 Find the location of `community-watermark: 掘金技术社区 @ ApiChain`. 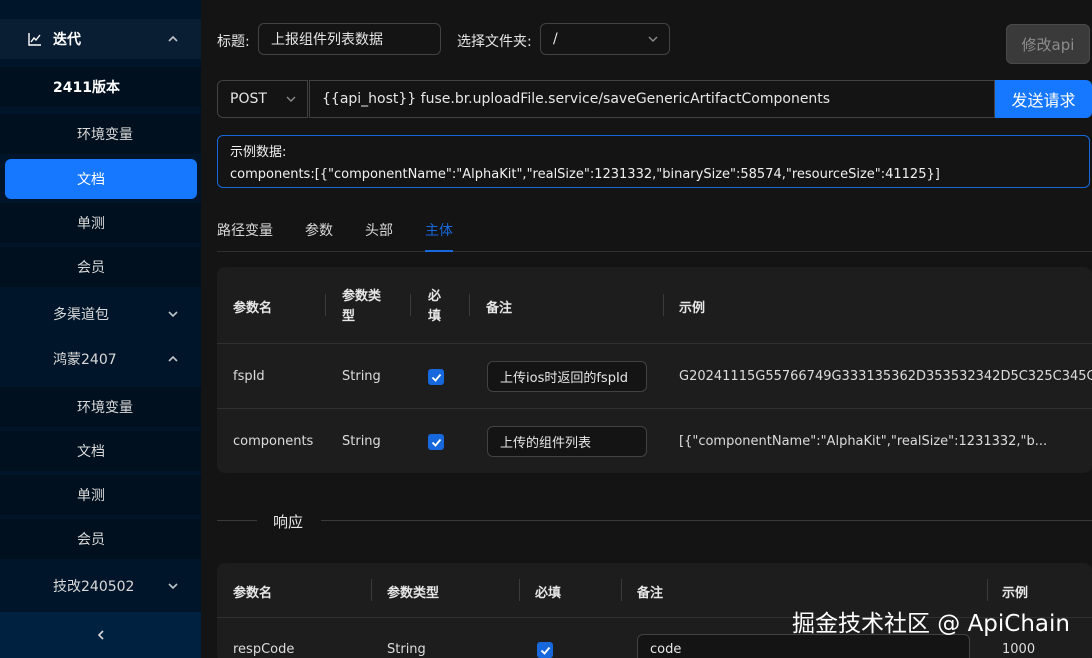

community-watermark: 掘金技术社区 @ ApiChain is located at coordinates (930, 624).